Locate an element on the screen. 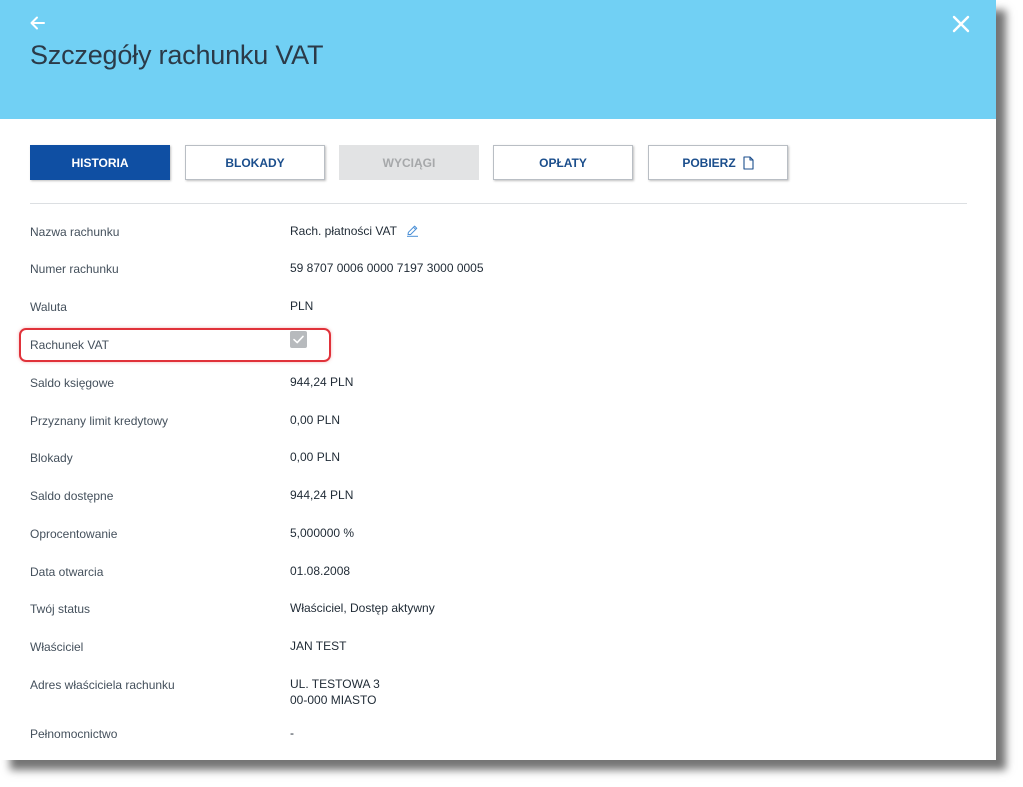  blocks-button-label: BLOKADY is located at coordinates (255, 162).